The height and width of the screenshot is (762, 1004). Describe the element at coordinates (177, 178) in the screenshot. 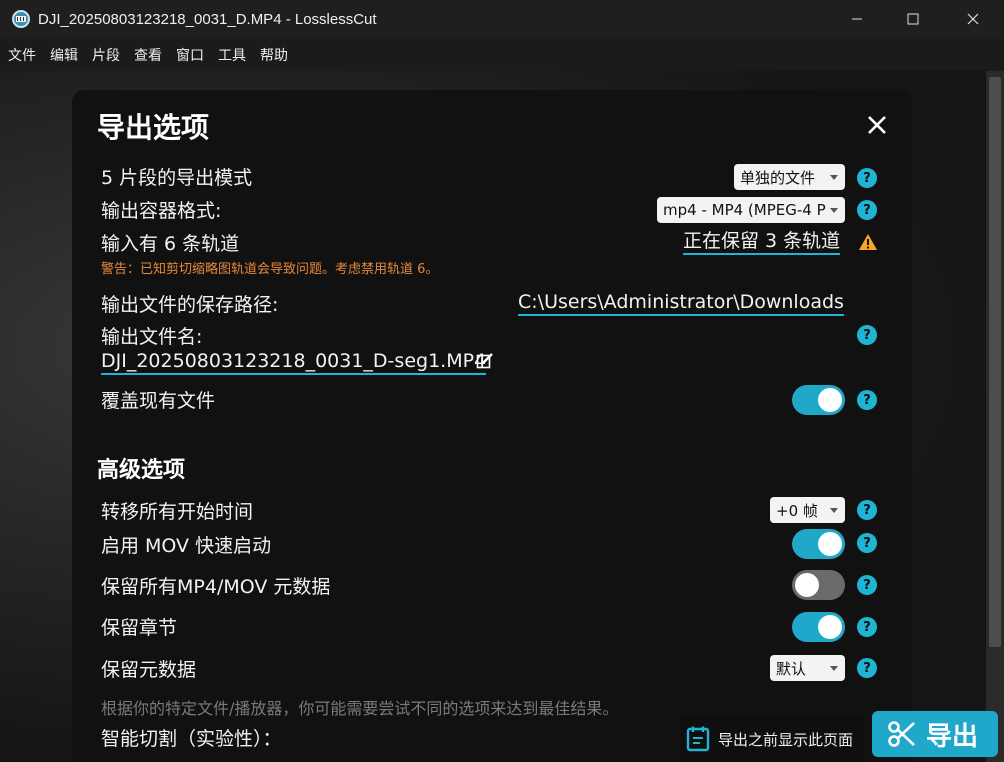

I see `export-mode-label: 5 片段的导出模式` at that location.